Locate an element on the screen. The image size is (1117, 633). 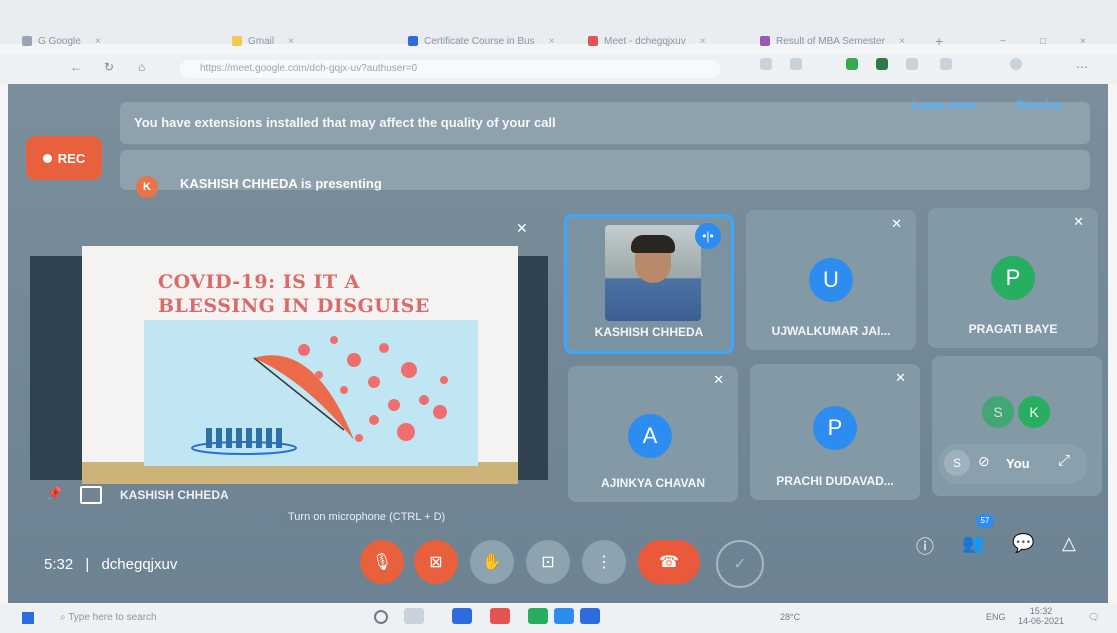
participant-video is located at coordinates (653, 273).